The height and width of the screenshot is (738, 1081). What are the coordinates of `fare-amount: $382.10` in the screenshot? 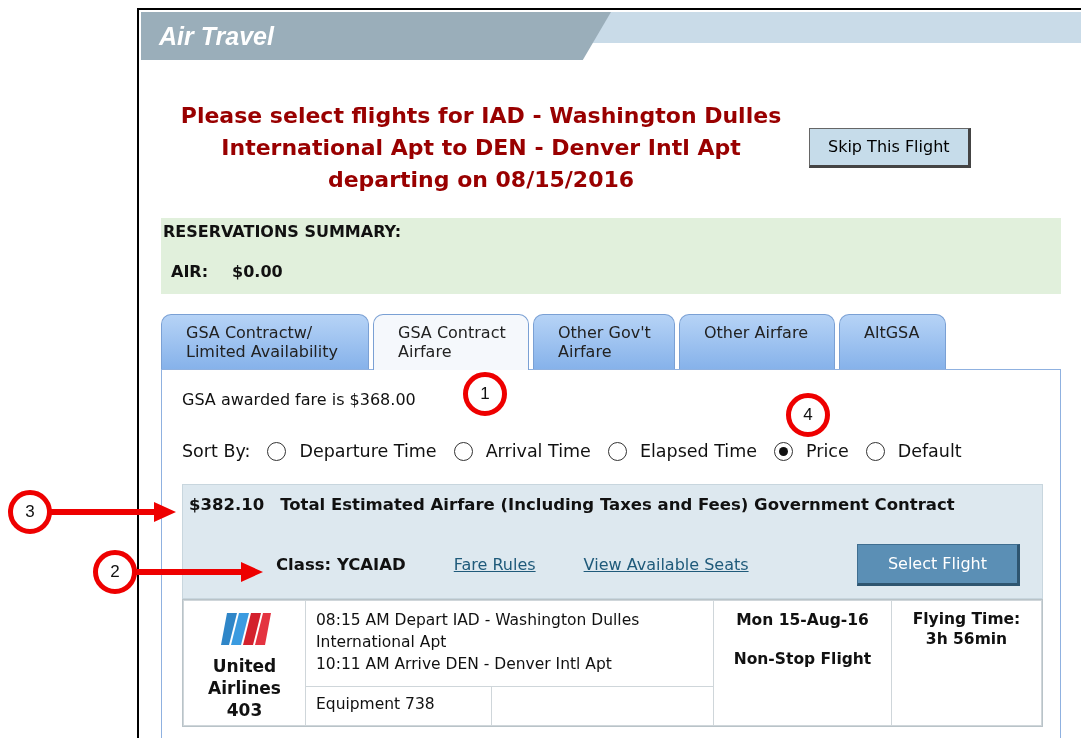 It's located at (227, 505).